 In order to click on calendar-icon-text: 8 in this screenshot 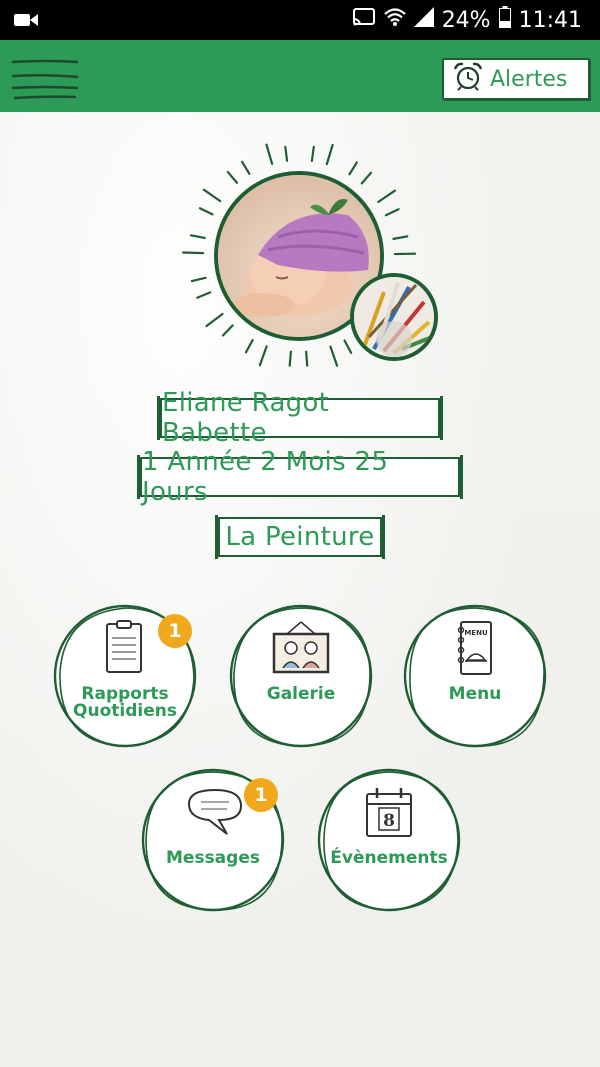, I will do `click(389, 821)`.